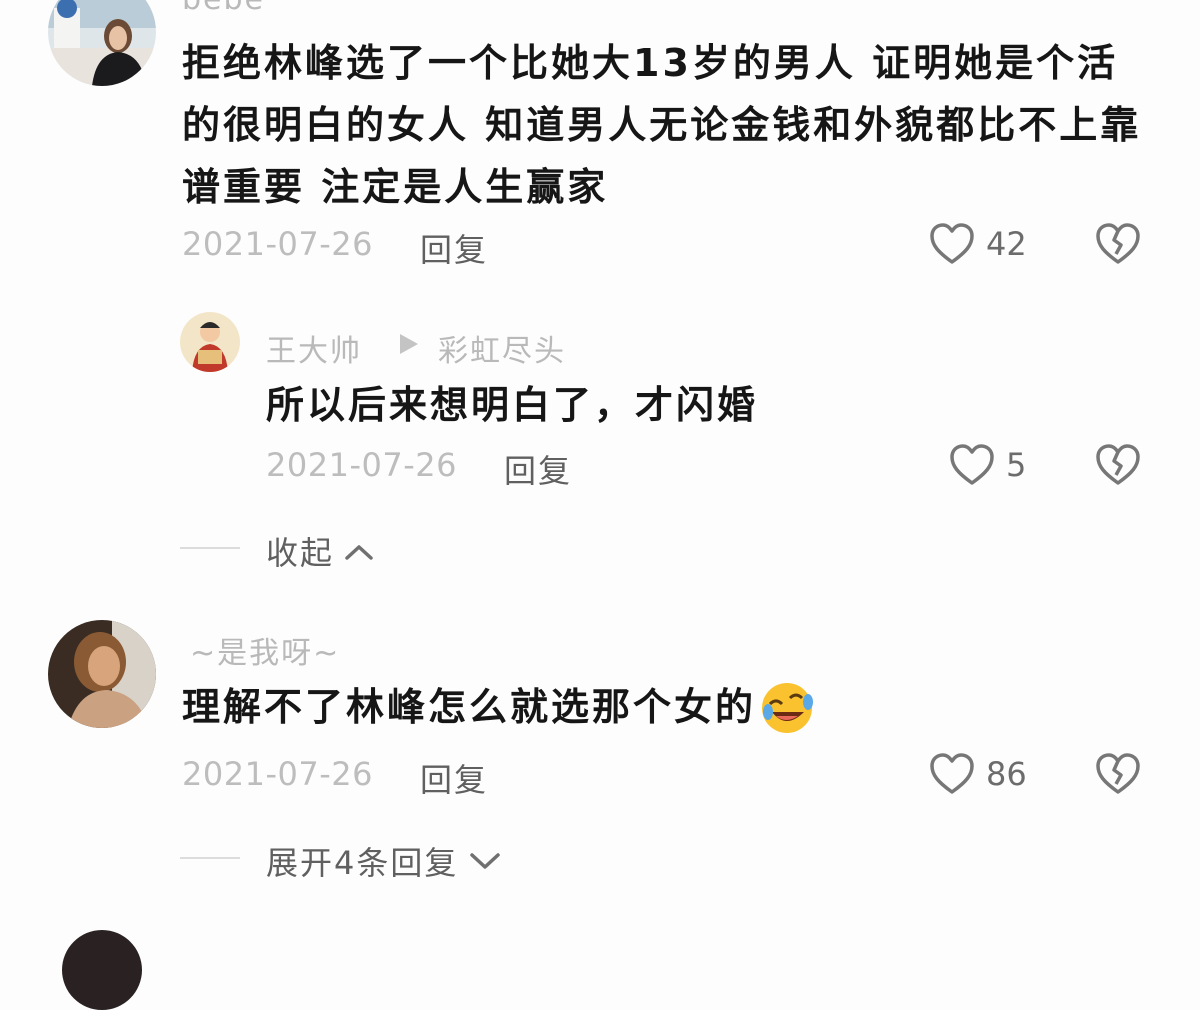 The height and width of the screenshot is (1010, 1200). Describe the element at coordinates (787, 707) in the screenshot. I see `rolling-on-floor-laughing-emoji` at that location.